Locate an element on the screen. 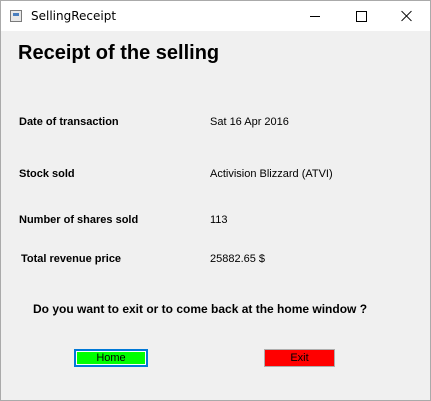  title-bar: SellingReceipt is located at coordinates (215, 16).